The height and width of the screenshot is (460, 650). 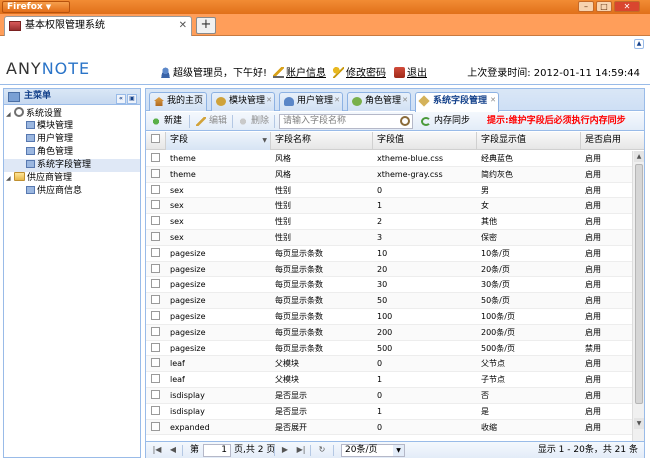 What do you see at coordinates (36, 7) in the screenshot?
I see `firefox-menu-button: Firefox ▼` at bounding box center [36, 7].